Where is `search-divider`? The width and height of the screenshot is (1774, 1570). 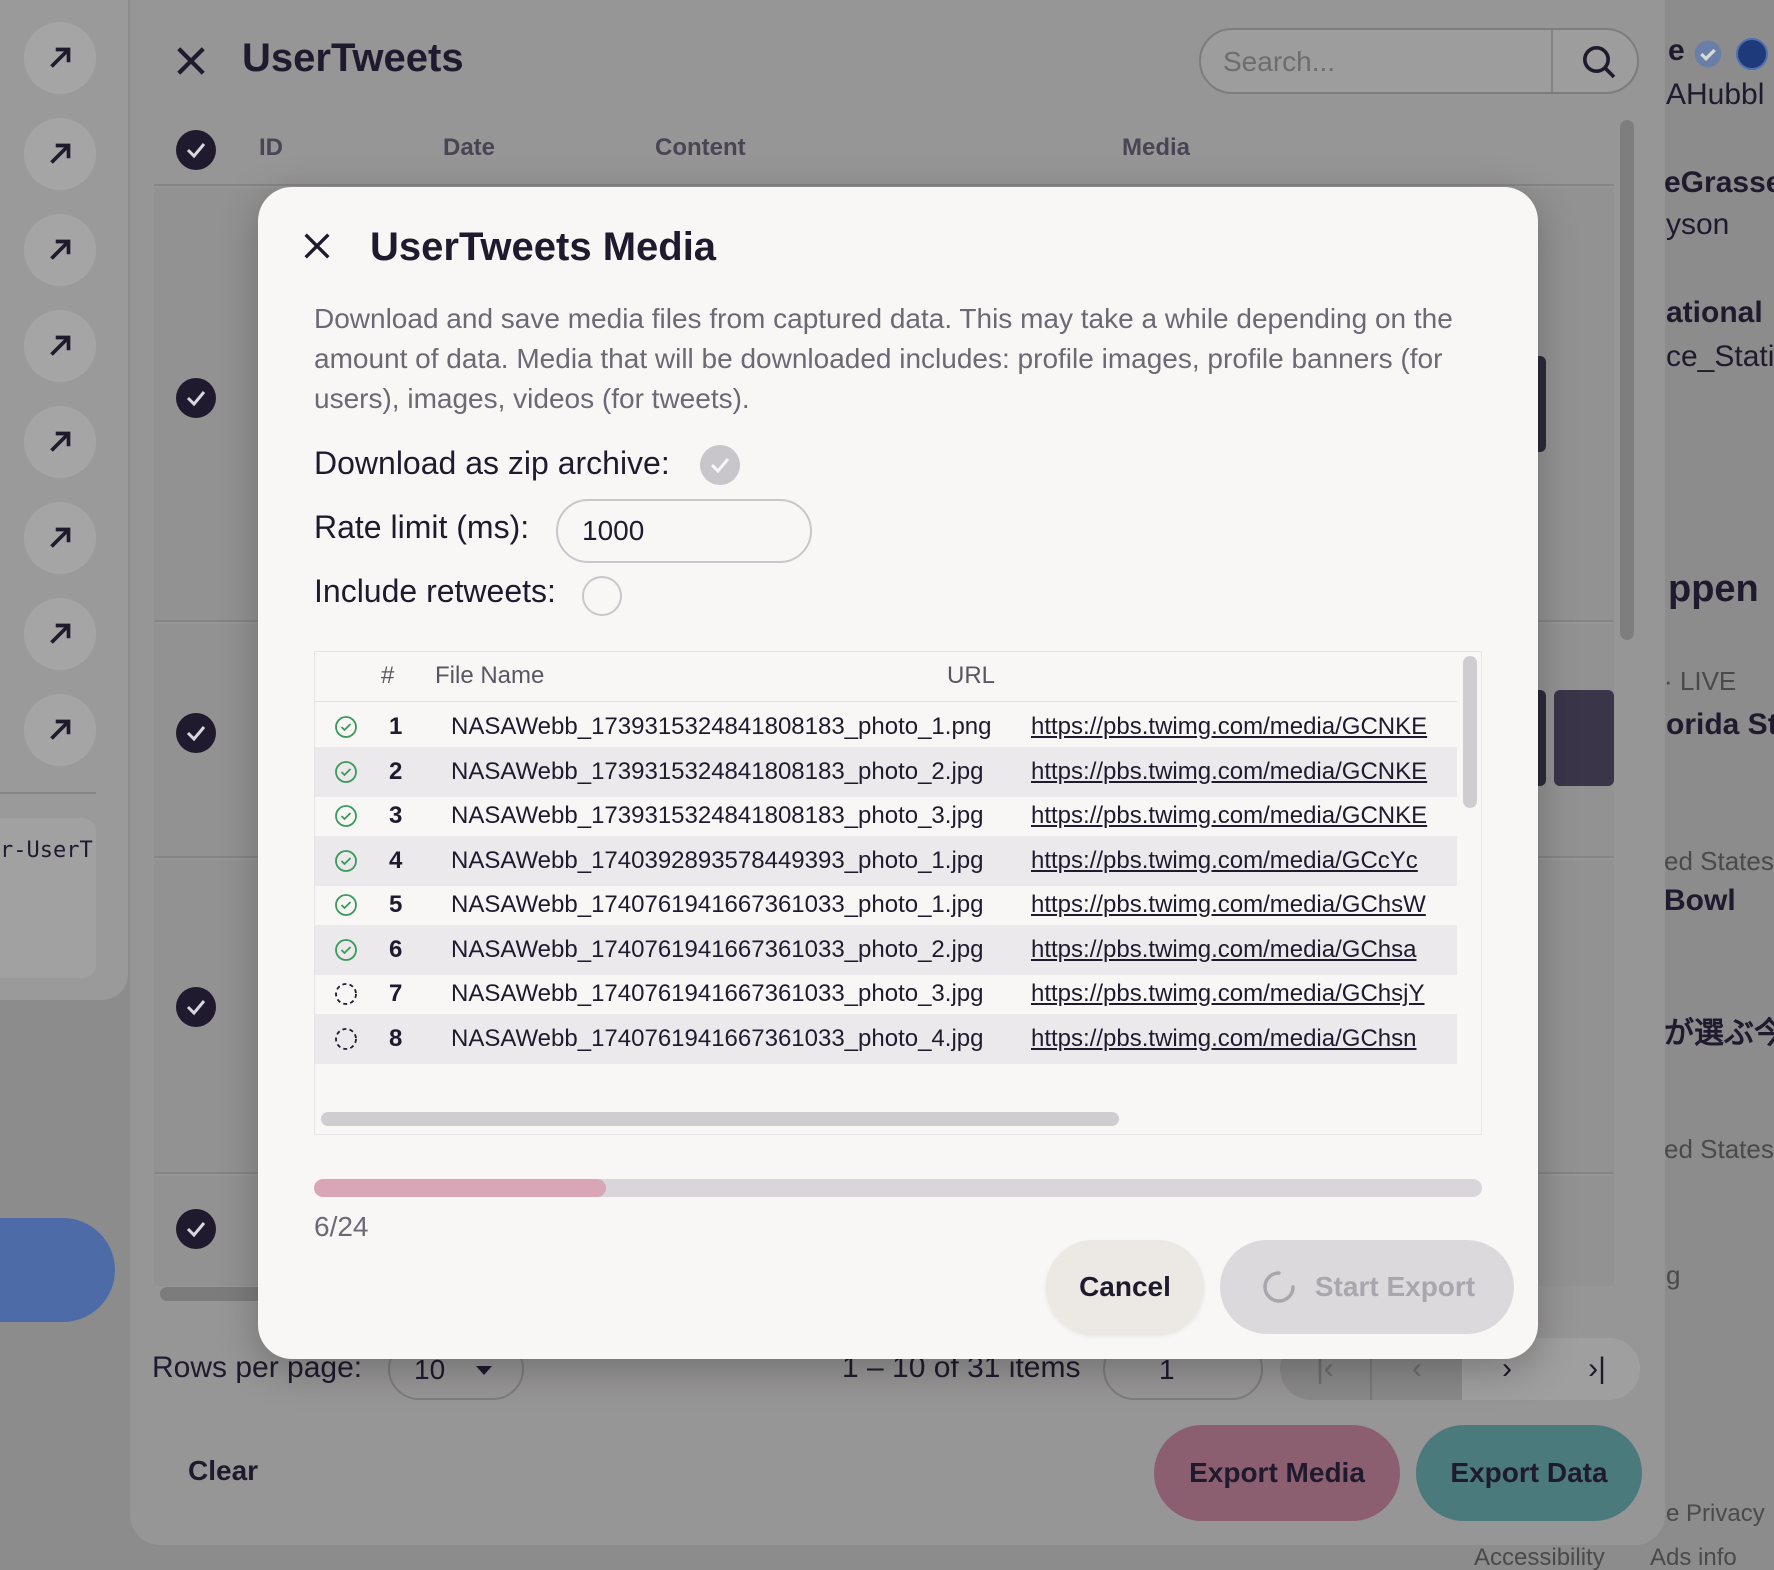
search-divider is located at coordinates (1552, 61).